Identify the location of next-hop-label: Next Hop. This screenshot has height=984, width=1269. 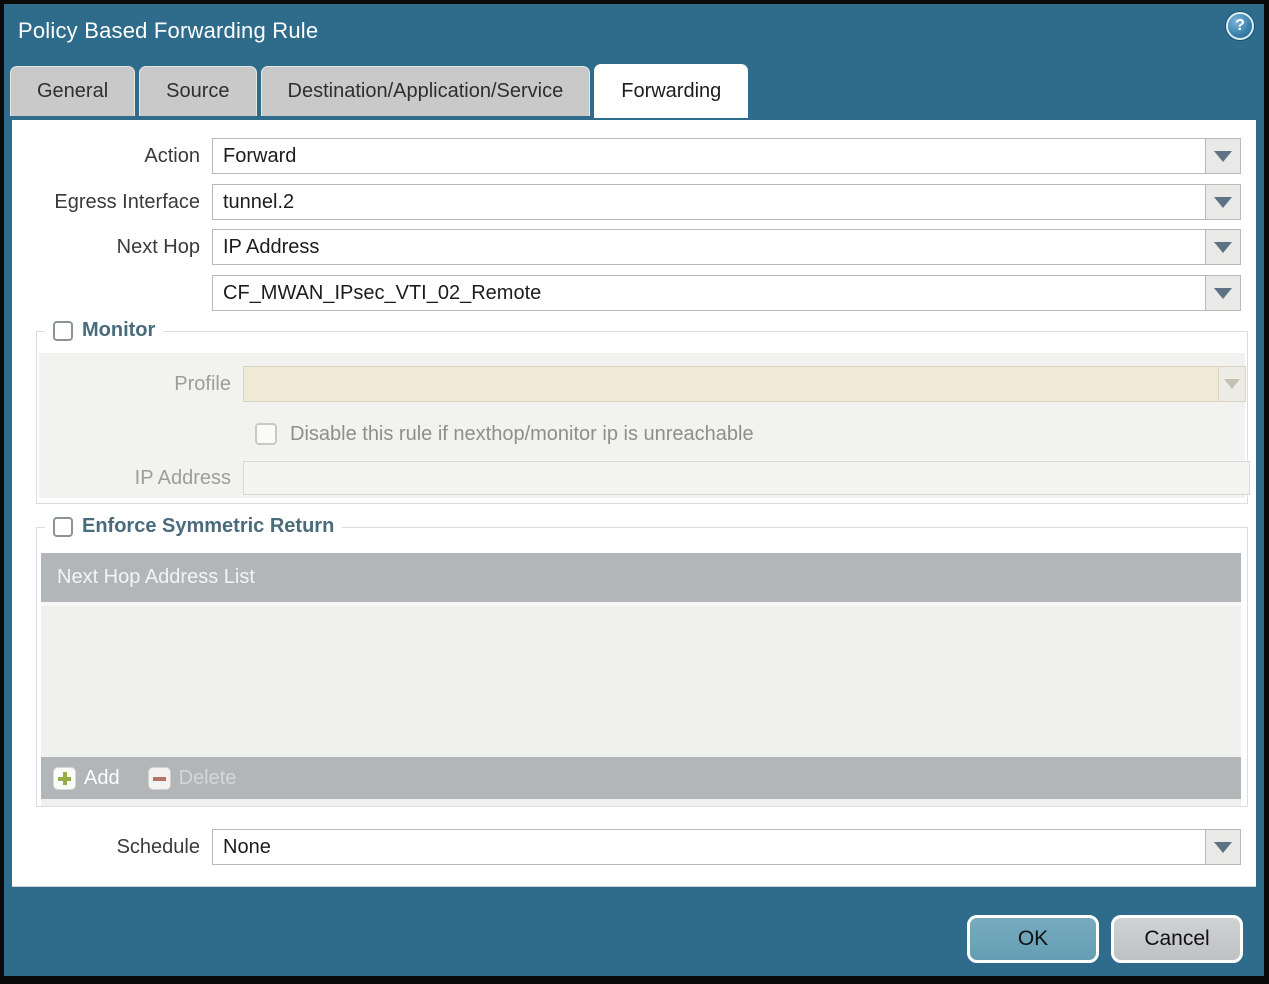
(158, 246).